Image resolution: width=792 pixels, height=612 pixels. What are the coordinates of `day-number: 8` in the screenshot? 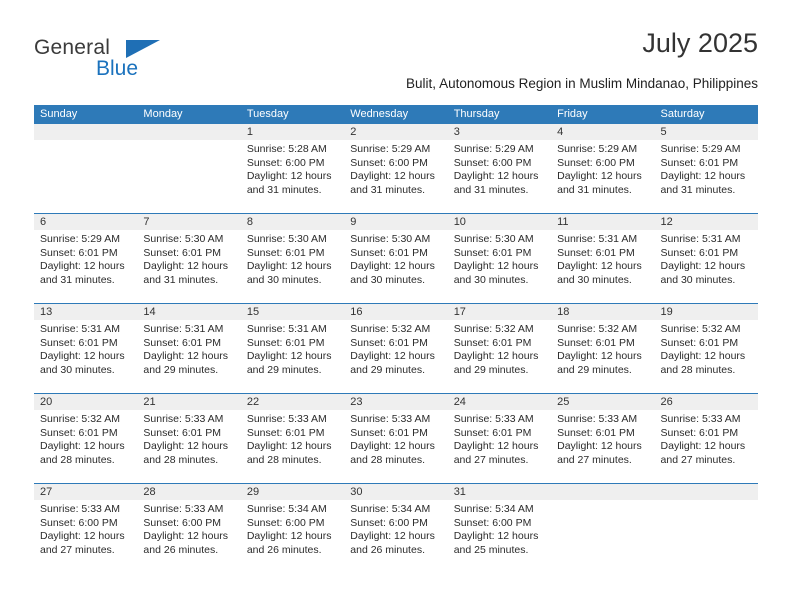 It's located at (292, 222).